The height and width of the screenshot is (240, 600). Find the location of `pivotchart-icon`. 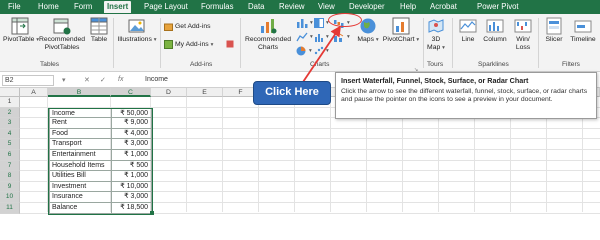

pivotchart-icon is located at coordinates (401, 26).